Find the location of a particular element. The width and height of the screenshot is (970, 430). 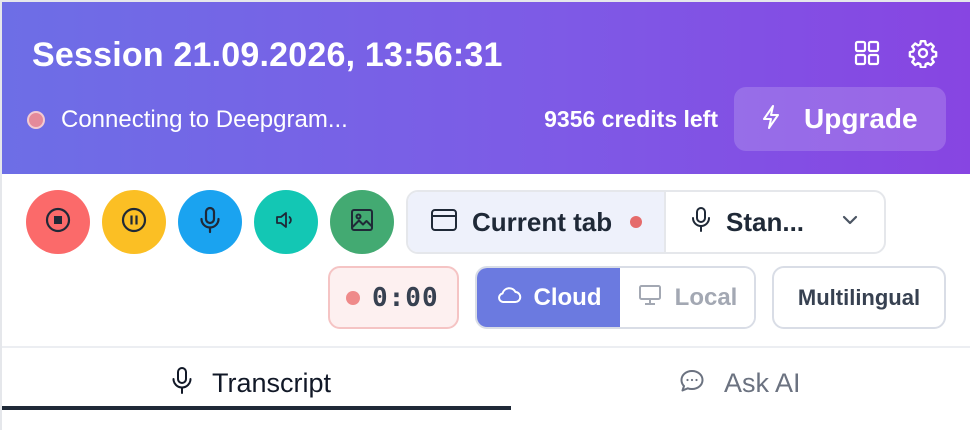

tab-ask-ai: Ask AI is located at coordinates (739, 383).